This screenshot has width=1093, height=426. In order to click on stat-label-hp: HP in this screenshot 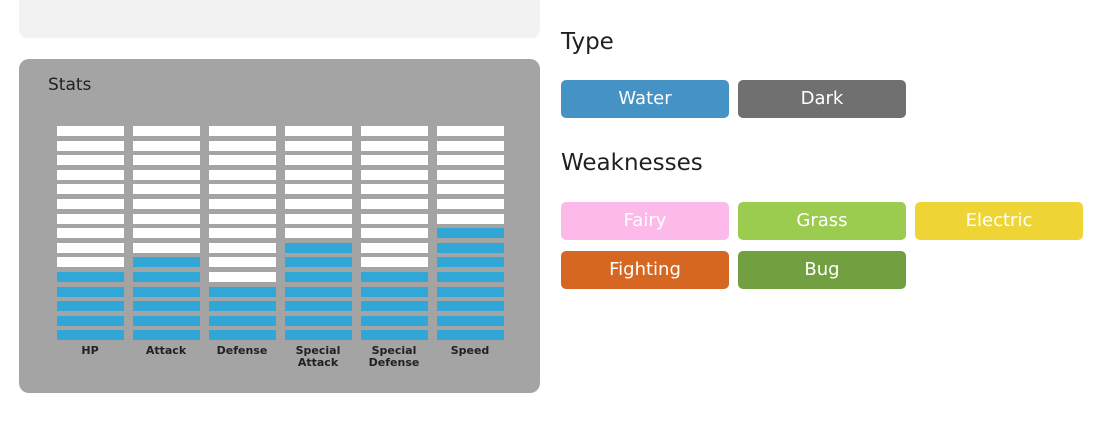, I will do `click(90, 350)`.